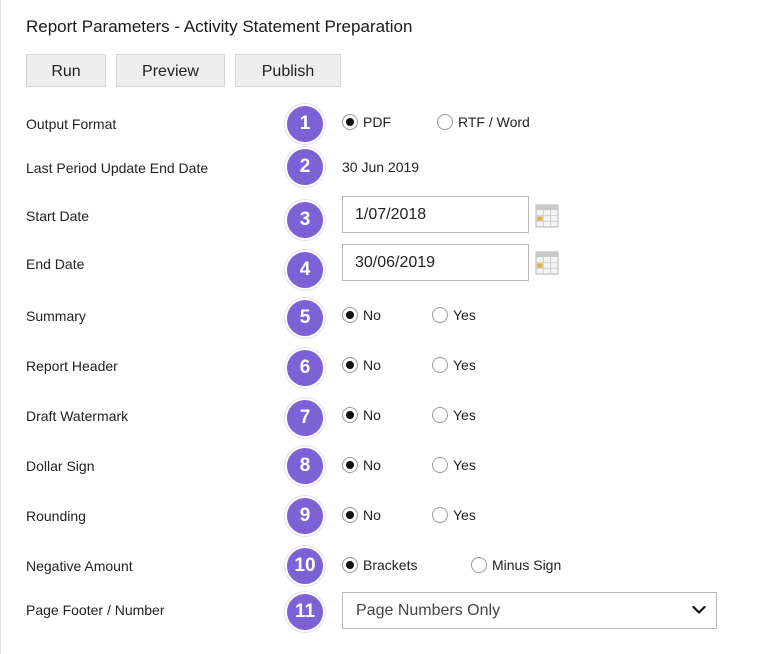 Image resolution: width=768 pixels, height=654 pixels. What do you see at coordinates (305, 270) in the screenshot?
I see `step-badge-4: 4` at bounding box center [305, 270].